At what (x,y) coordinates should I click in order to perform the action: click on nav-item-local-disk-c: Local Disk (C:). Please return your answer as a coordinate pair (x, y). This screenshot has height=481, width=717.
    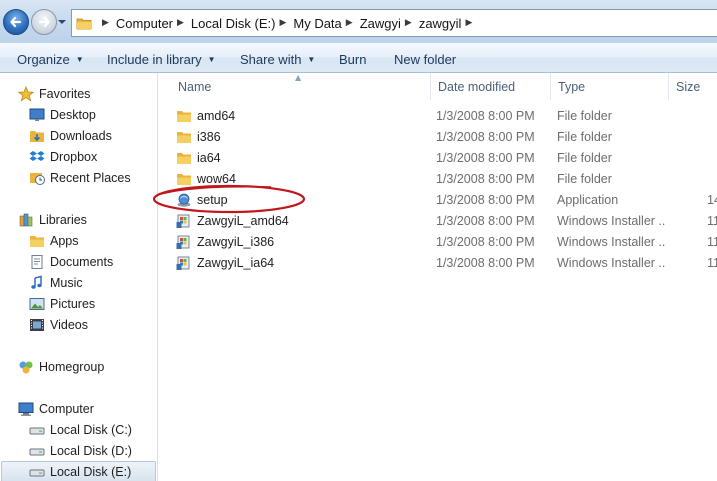
    Looking at the image, I should click on (80, 430).